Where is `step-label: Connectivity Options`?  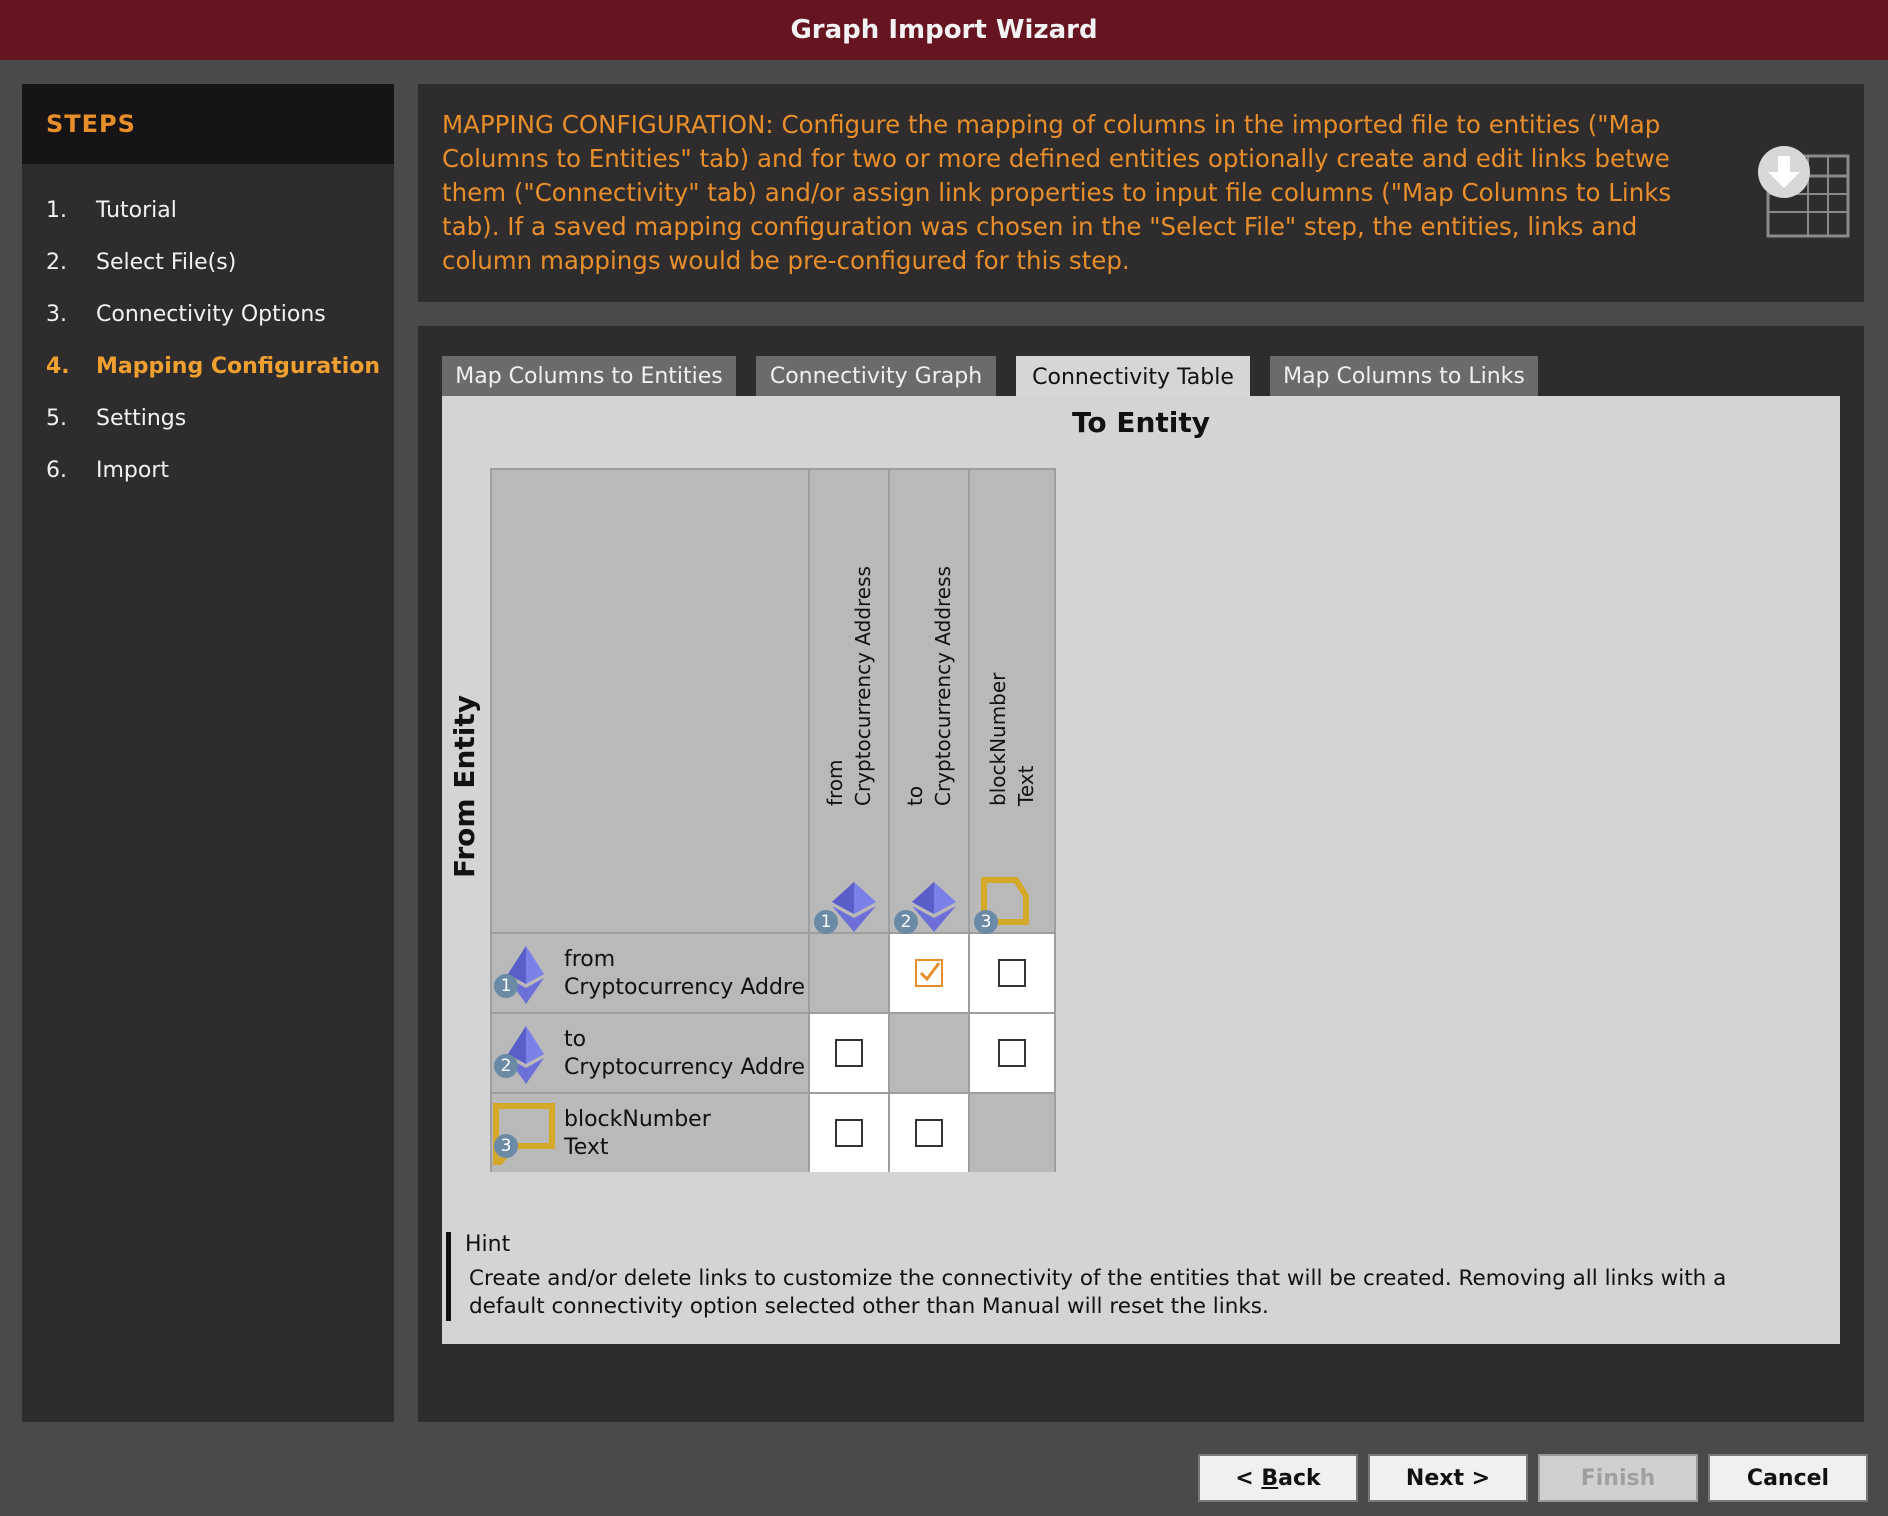 step-label: Connectivity Options is located at coordinates (211, 314).